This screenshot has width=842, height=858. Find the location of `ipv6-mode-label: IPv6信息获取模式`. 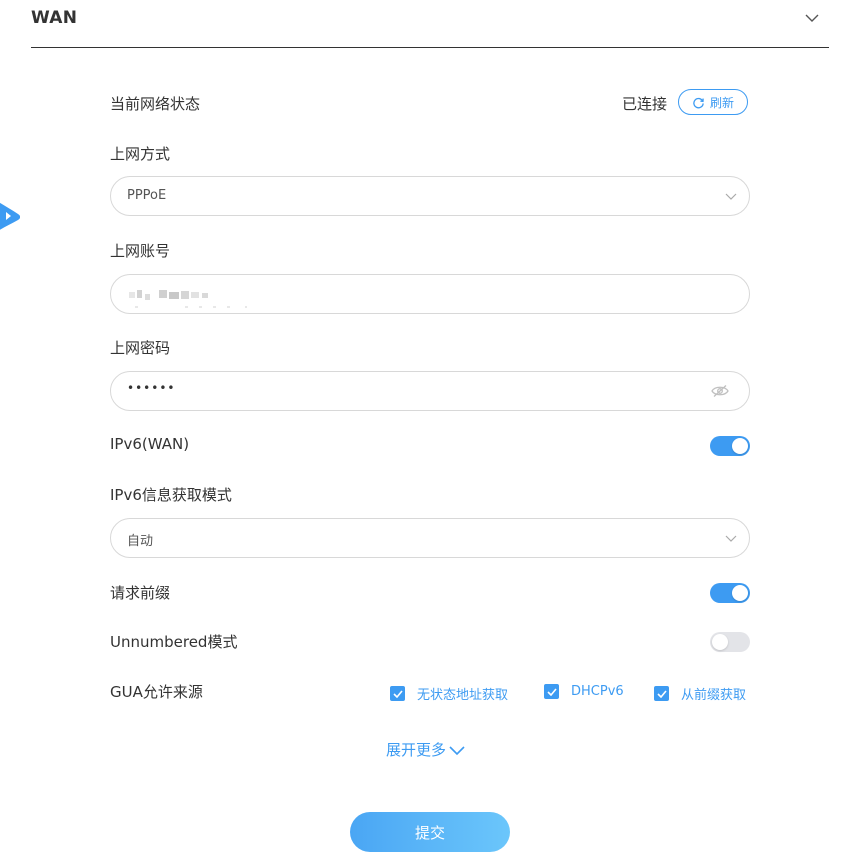

ipv6-mode-label: IPv6信息获取模式 is located at coordinates (171, 495).